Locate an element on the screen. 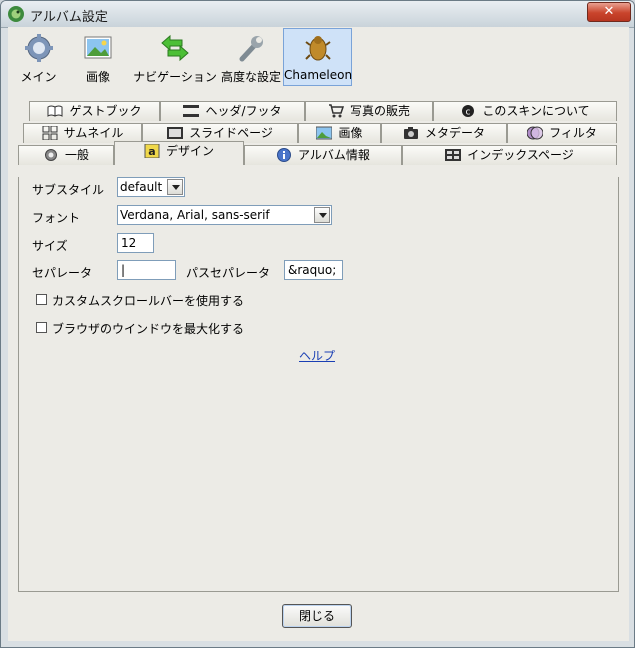  slide-icon is located at coordinates (175, 132).